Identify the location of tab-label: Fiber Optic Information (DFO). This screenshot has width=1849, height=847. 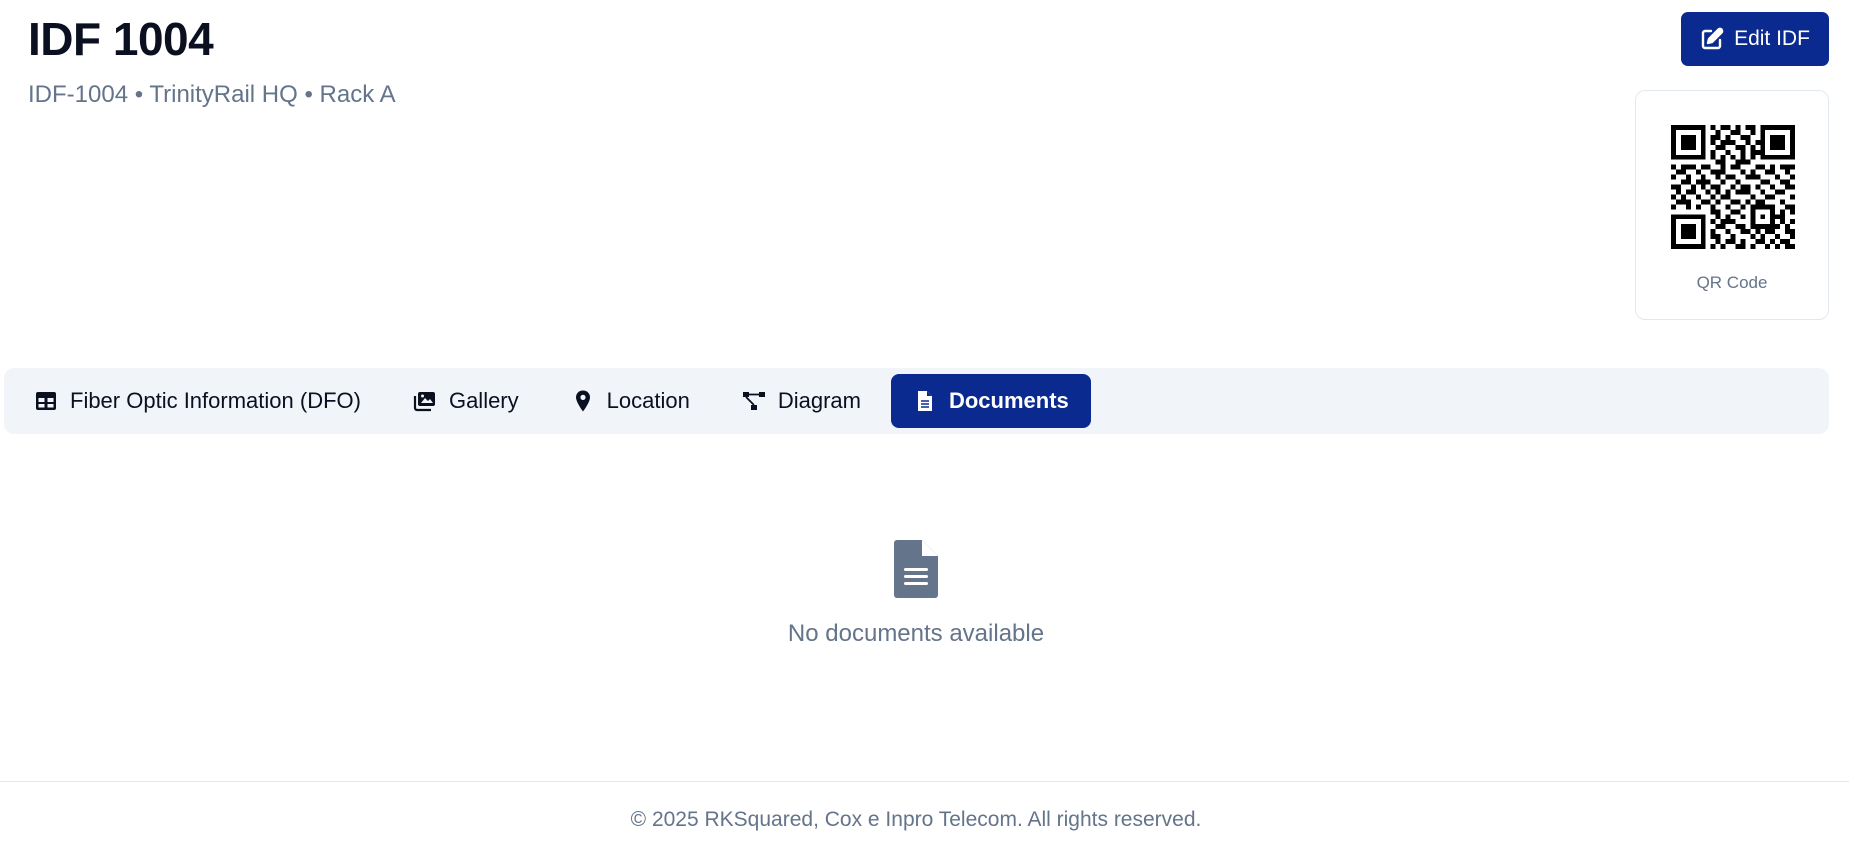
(215, 400).